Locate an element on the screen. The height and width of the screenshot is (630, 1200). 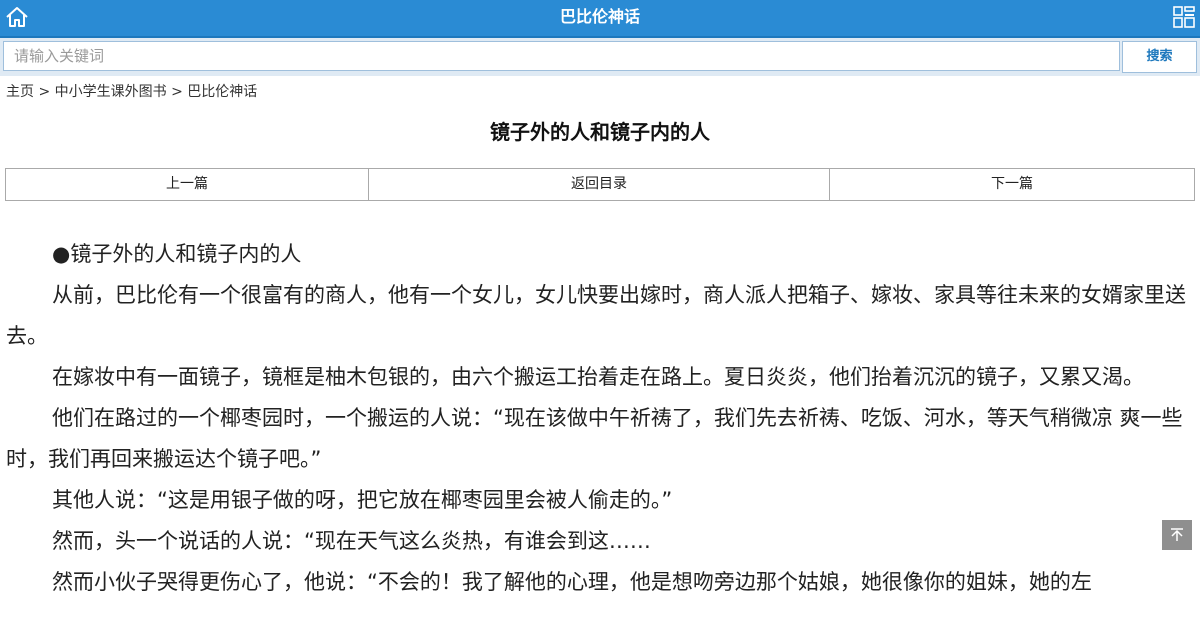
breadcrumb-category: 中小学生课外图书 is located at coordinates (111, 92).